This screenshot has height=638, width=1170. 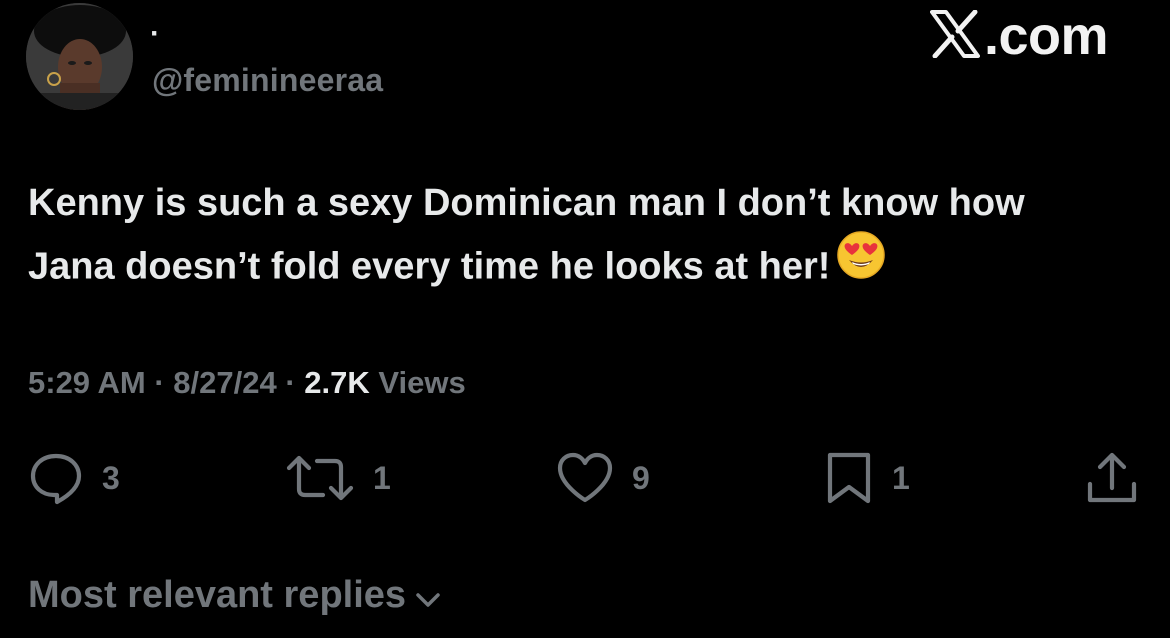 I want to click on bookmark-icon, so click(x=849, y=478).